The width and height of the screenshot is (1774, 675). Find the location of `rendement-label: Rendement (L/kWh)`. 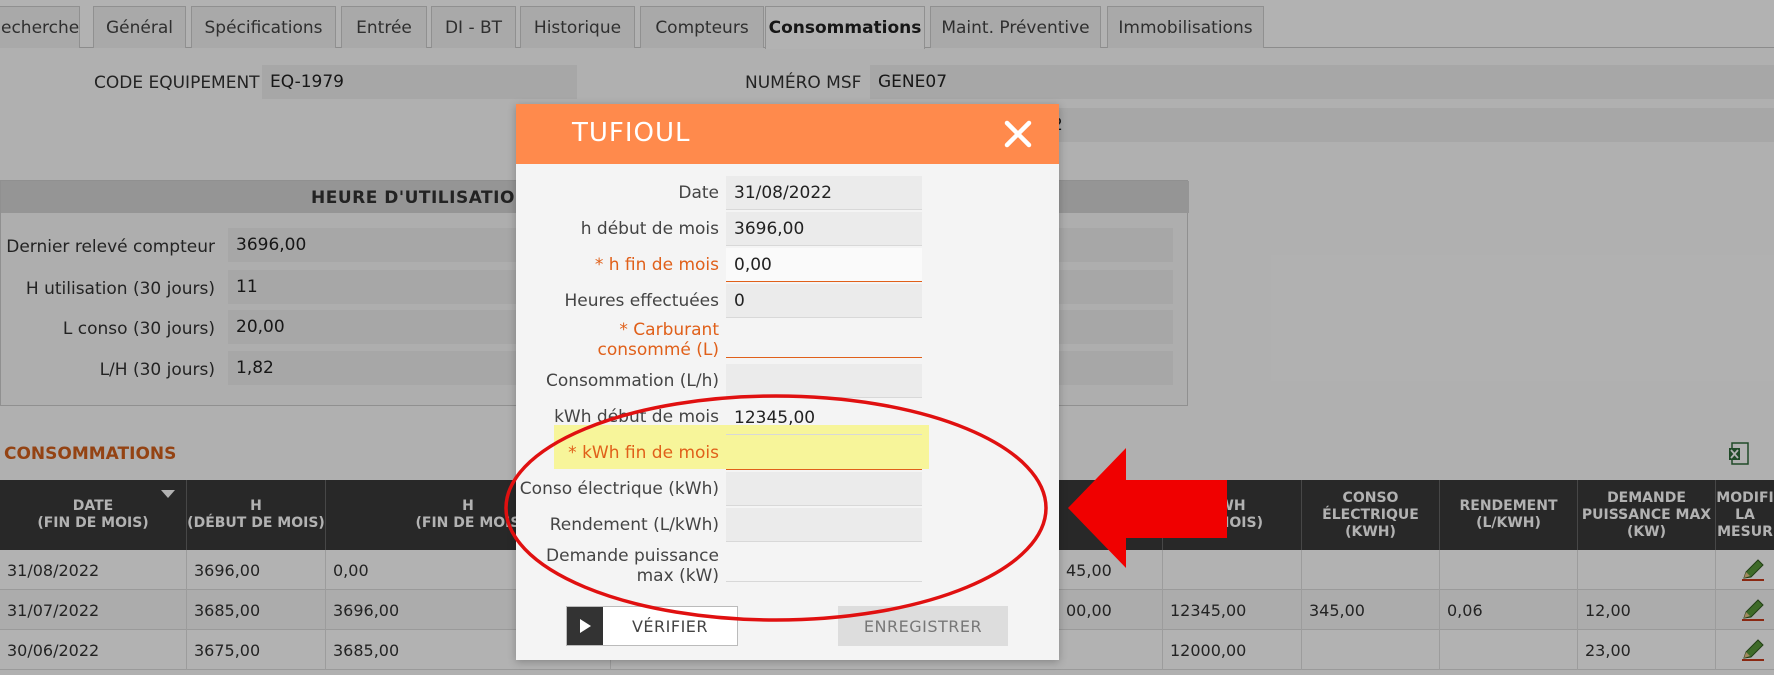

rendement-label: Rendement (L/kWh) is located at coordinates (634, 525).